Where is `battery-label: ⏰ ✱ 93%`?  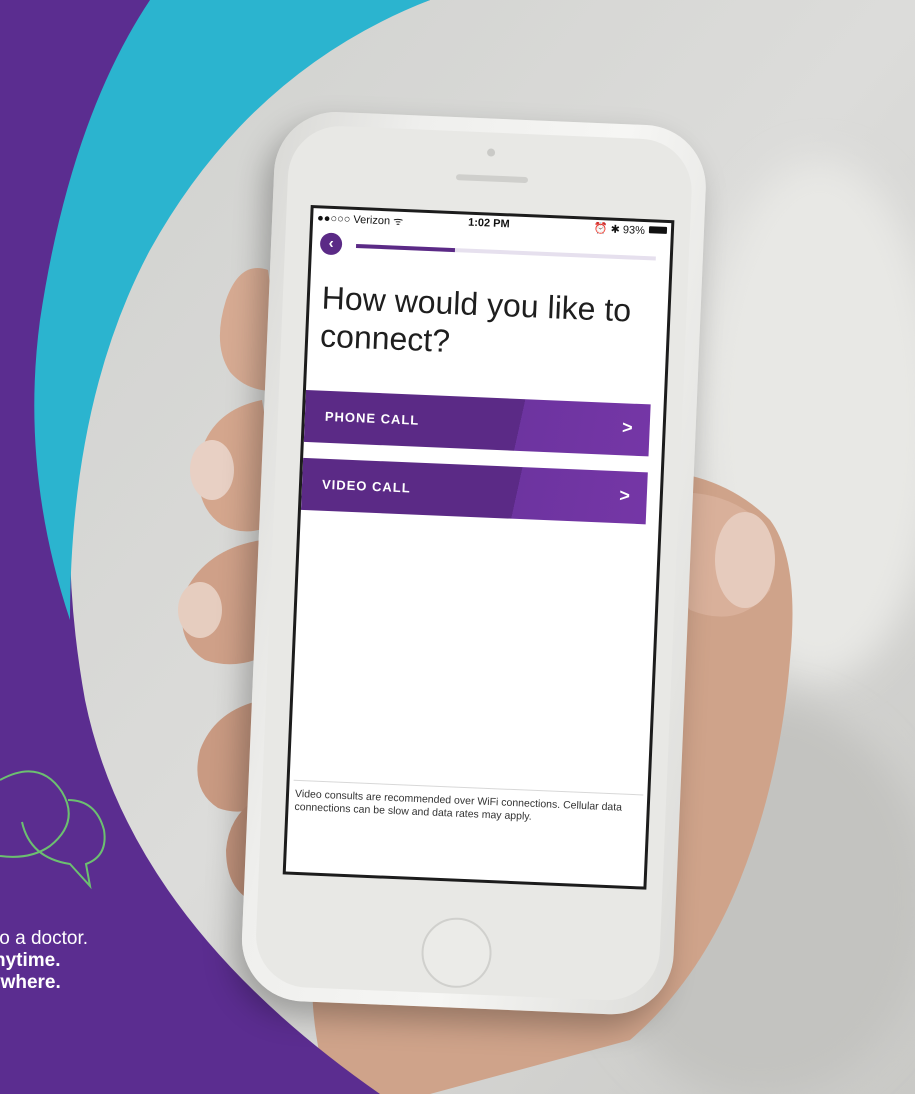 battery-label: ⏰ ✱ 93% is located at coordinates (619, 230).